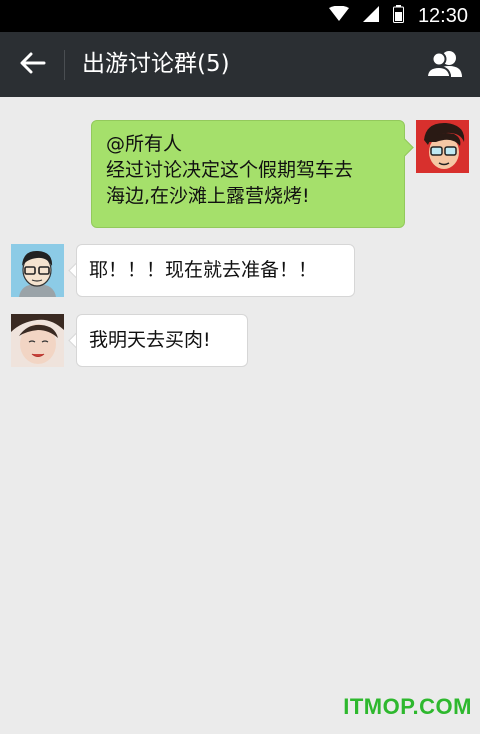  What do you see at coordinates (208, 196) in the screenshot?
I see `message-line: 海边,在沙滩上露营烧烤!` at bounding box center [208, 196].